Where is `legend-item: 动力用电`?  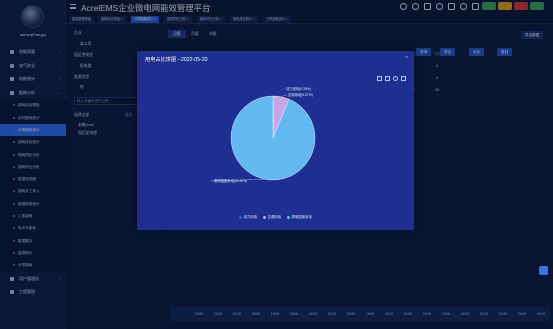 legend-item: 动力用电 is located at coordinates (248, 216).